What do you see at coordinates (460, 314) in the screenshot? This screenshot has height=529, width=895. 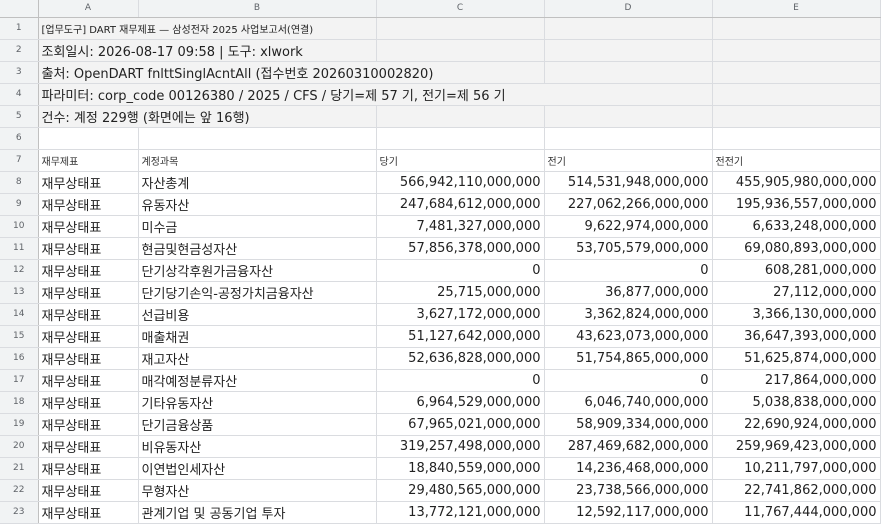 I see `current-value-cell: 3,627,172,000,000` at bounding box center [460, 314].